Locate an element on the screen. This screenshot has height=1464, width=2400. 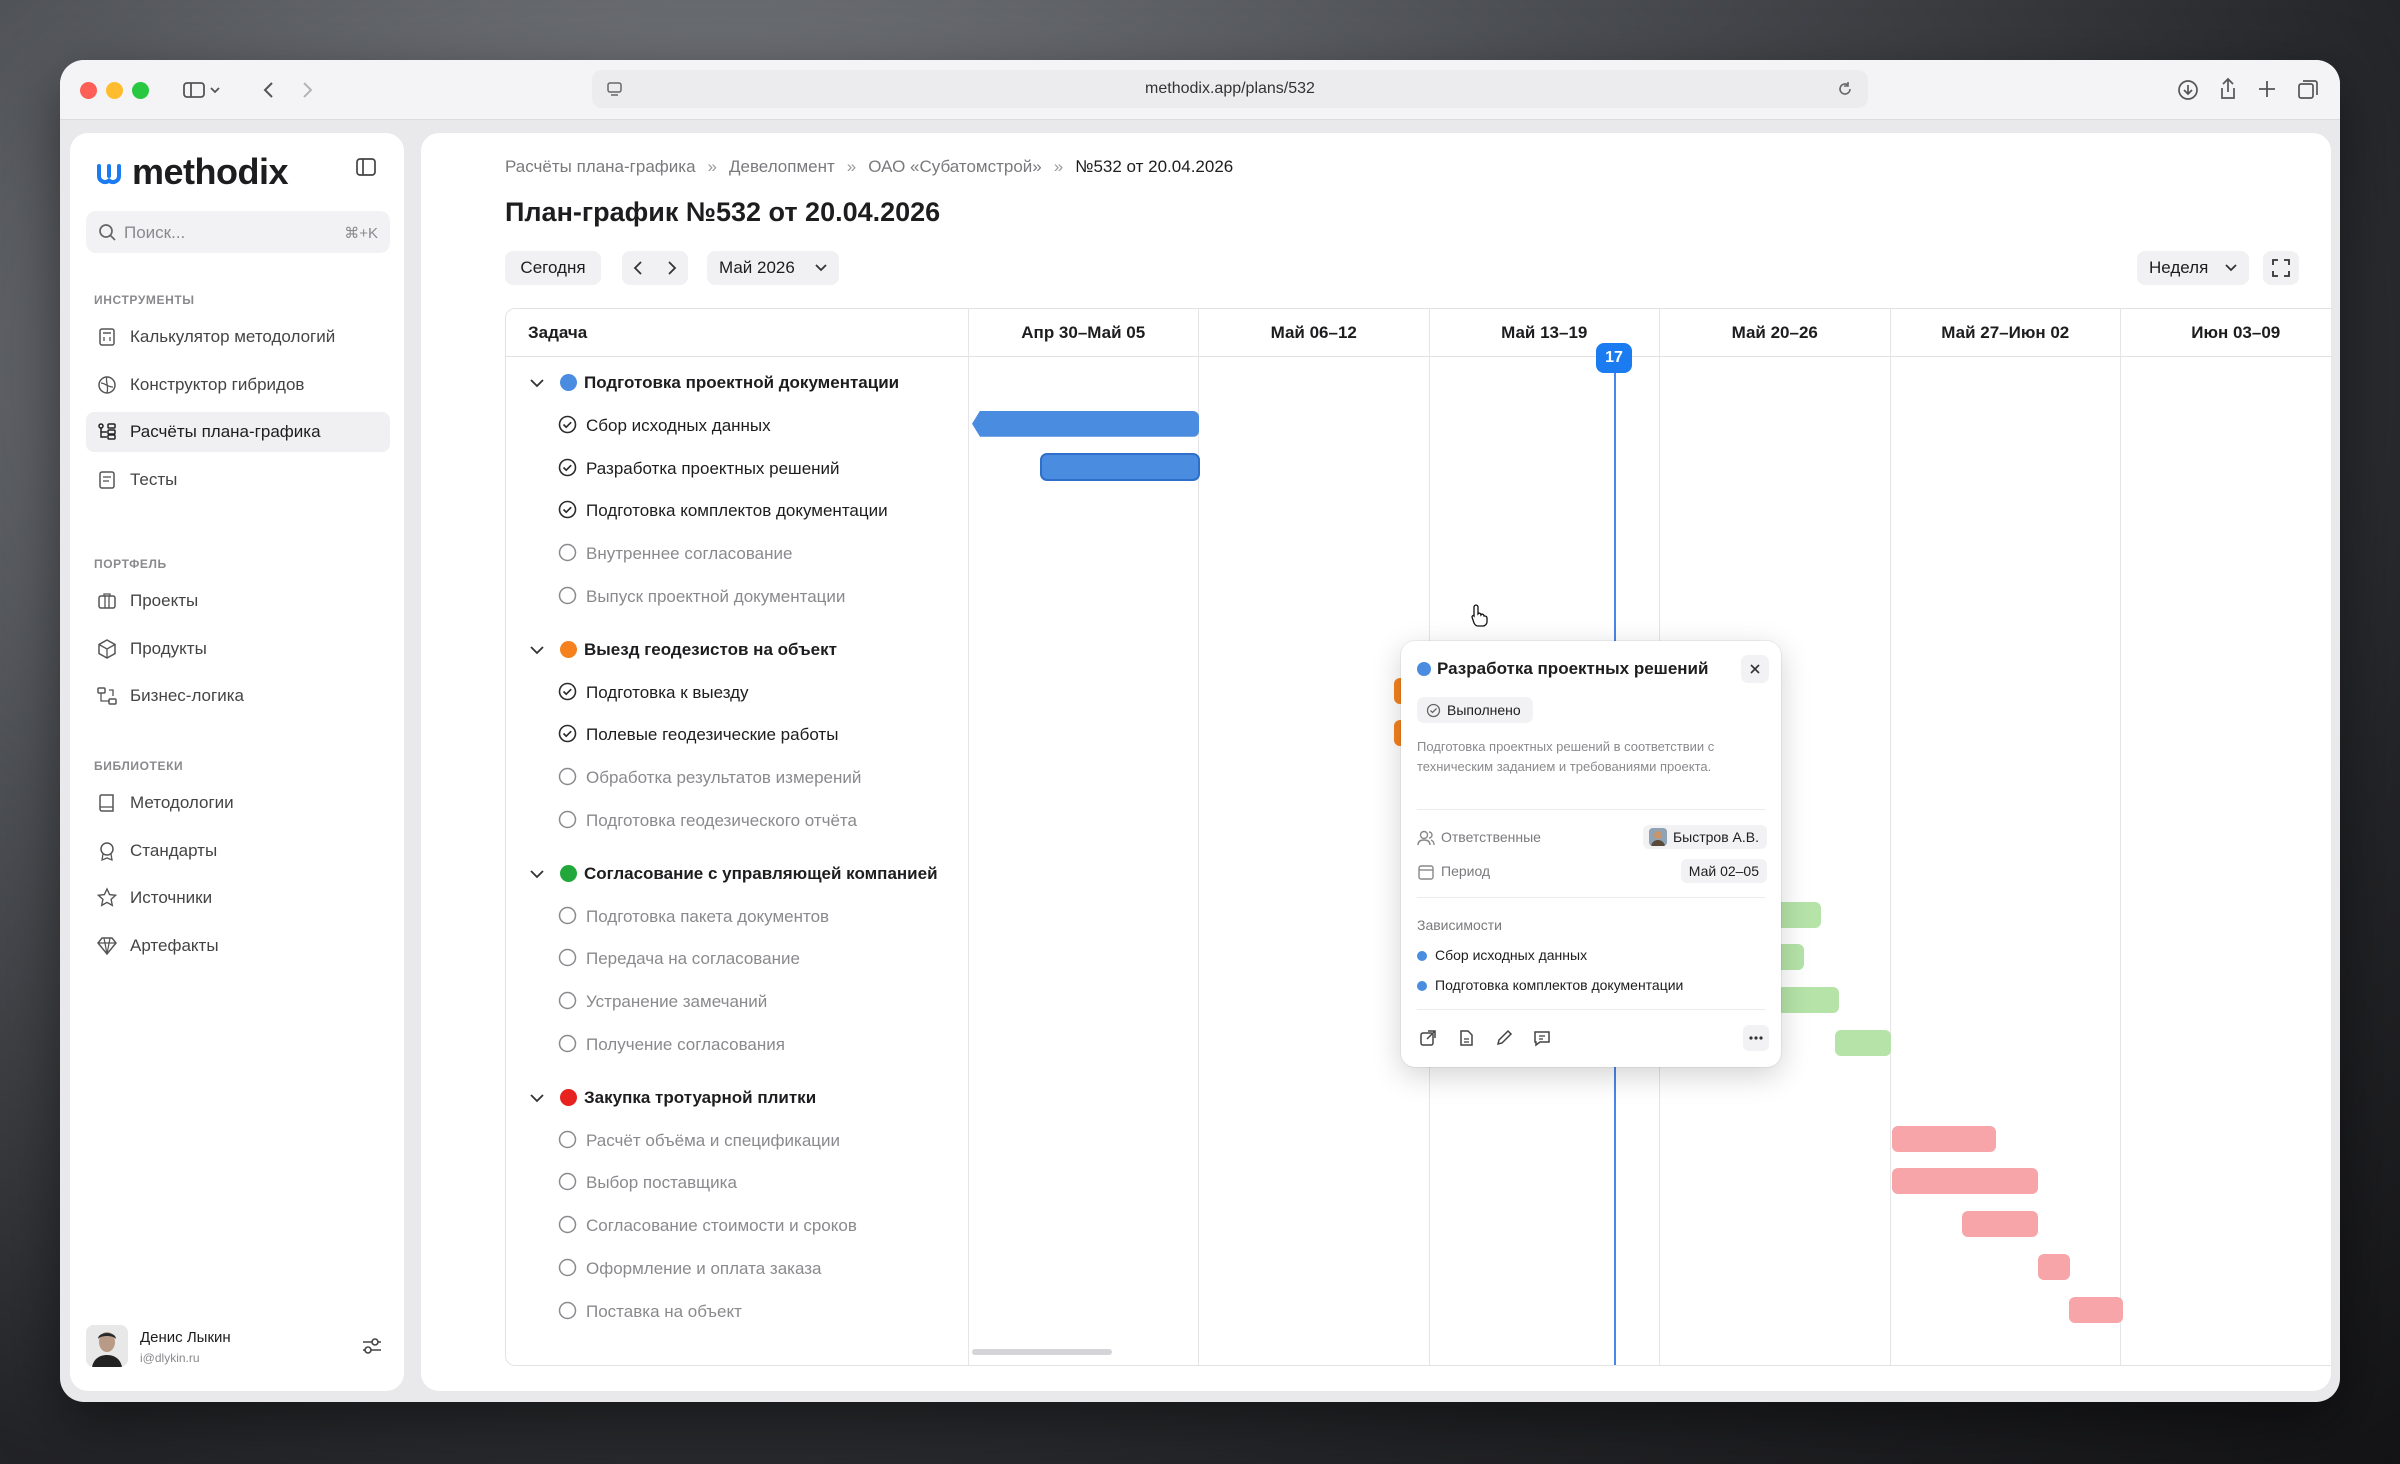
task-row: Выбор поставщика is located at coordinates (737, 1182).